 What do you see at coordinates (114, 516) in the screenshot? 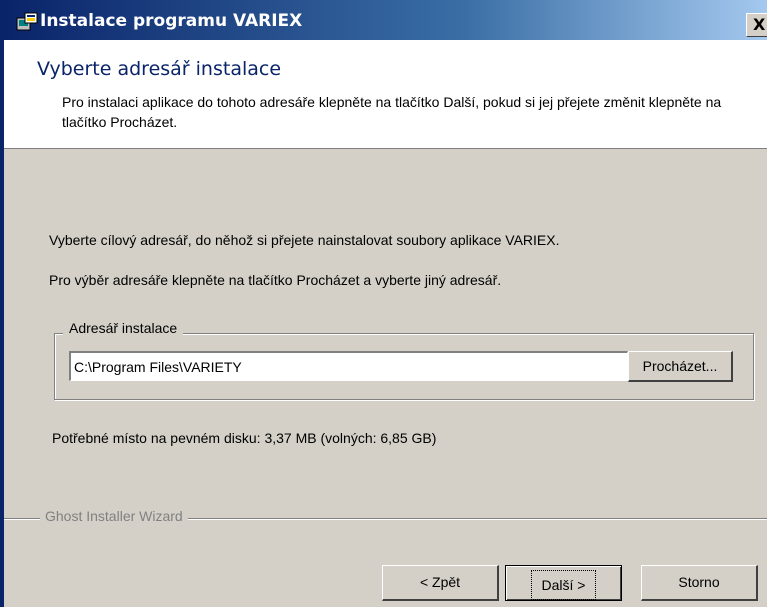
I see `wizard-brand-label: Ghost Installer Wizard` at bounding box center [114, 516].